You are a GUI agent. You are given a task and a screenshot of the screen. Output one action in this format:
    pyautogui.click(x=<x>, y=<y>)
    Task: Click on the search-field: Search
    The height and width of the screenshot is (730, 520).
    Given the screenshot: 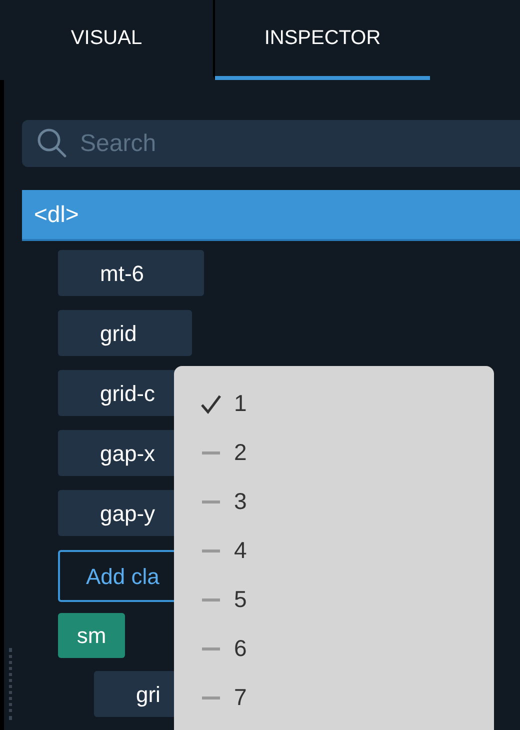 What is the action you would take?
    pyautogui.click(x=271, y=143)
    